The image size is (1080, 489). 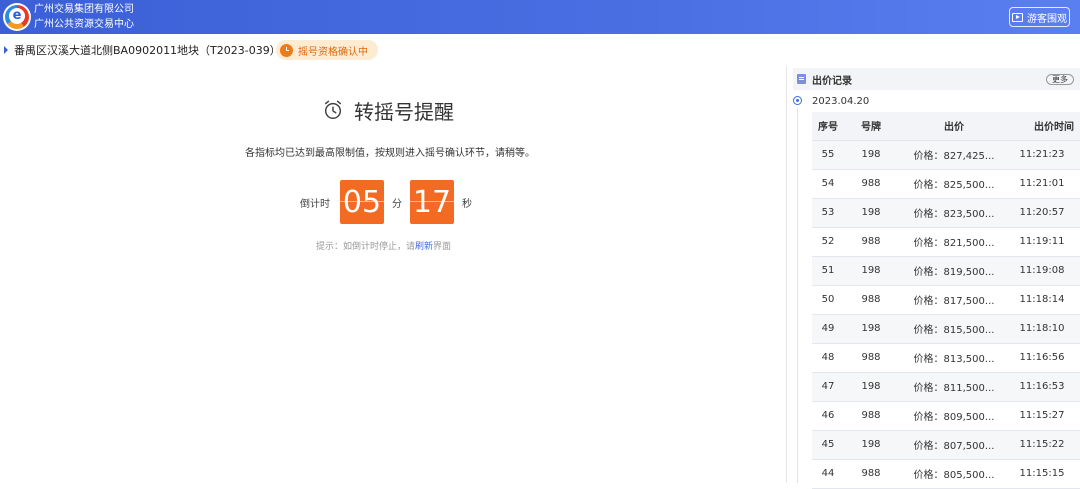 What do you see at coordinates (1045, 358) in the screenshot?
I see `cell-time: 11:16:56` at bounding box center [1045, 358].